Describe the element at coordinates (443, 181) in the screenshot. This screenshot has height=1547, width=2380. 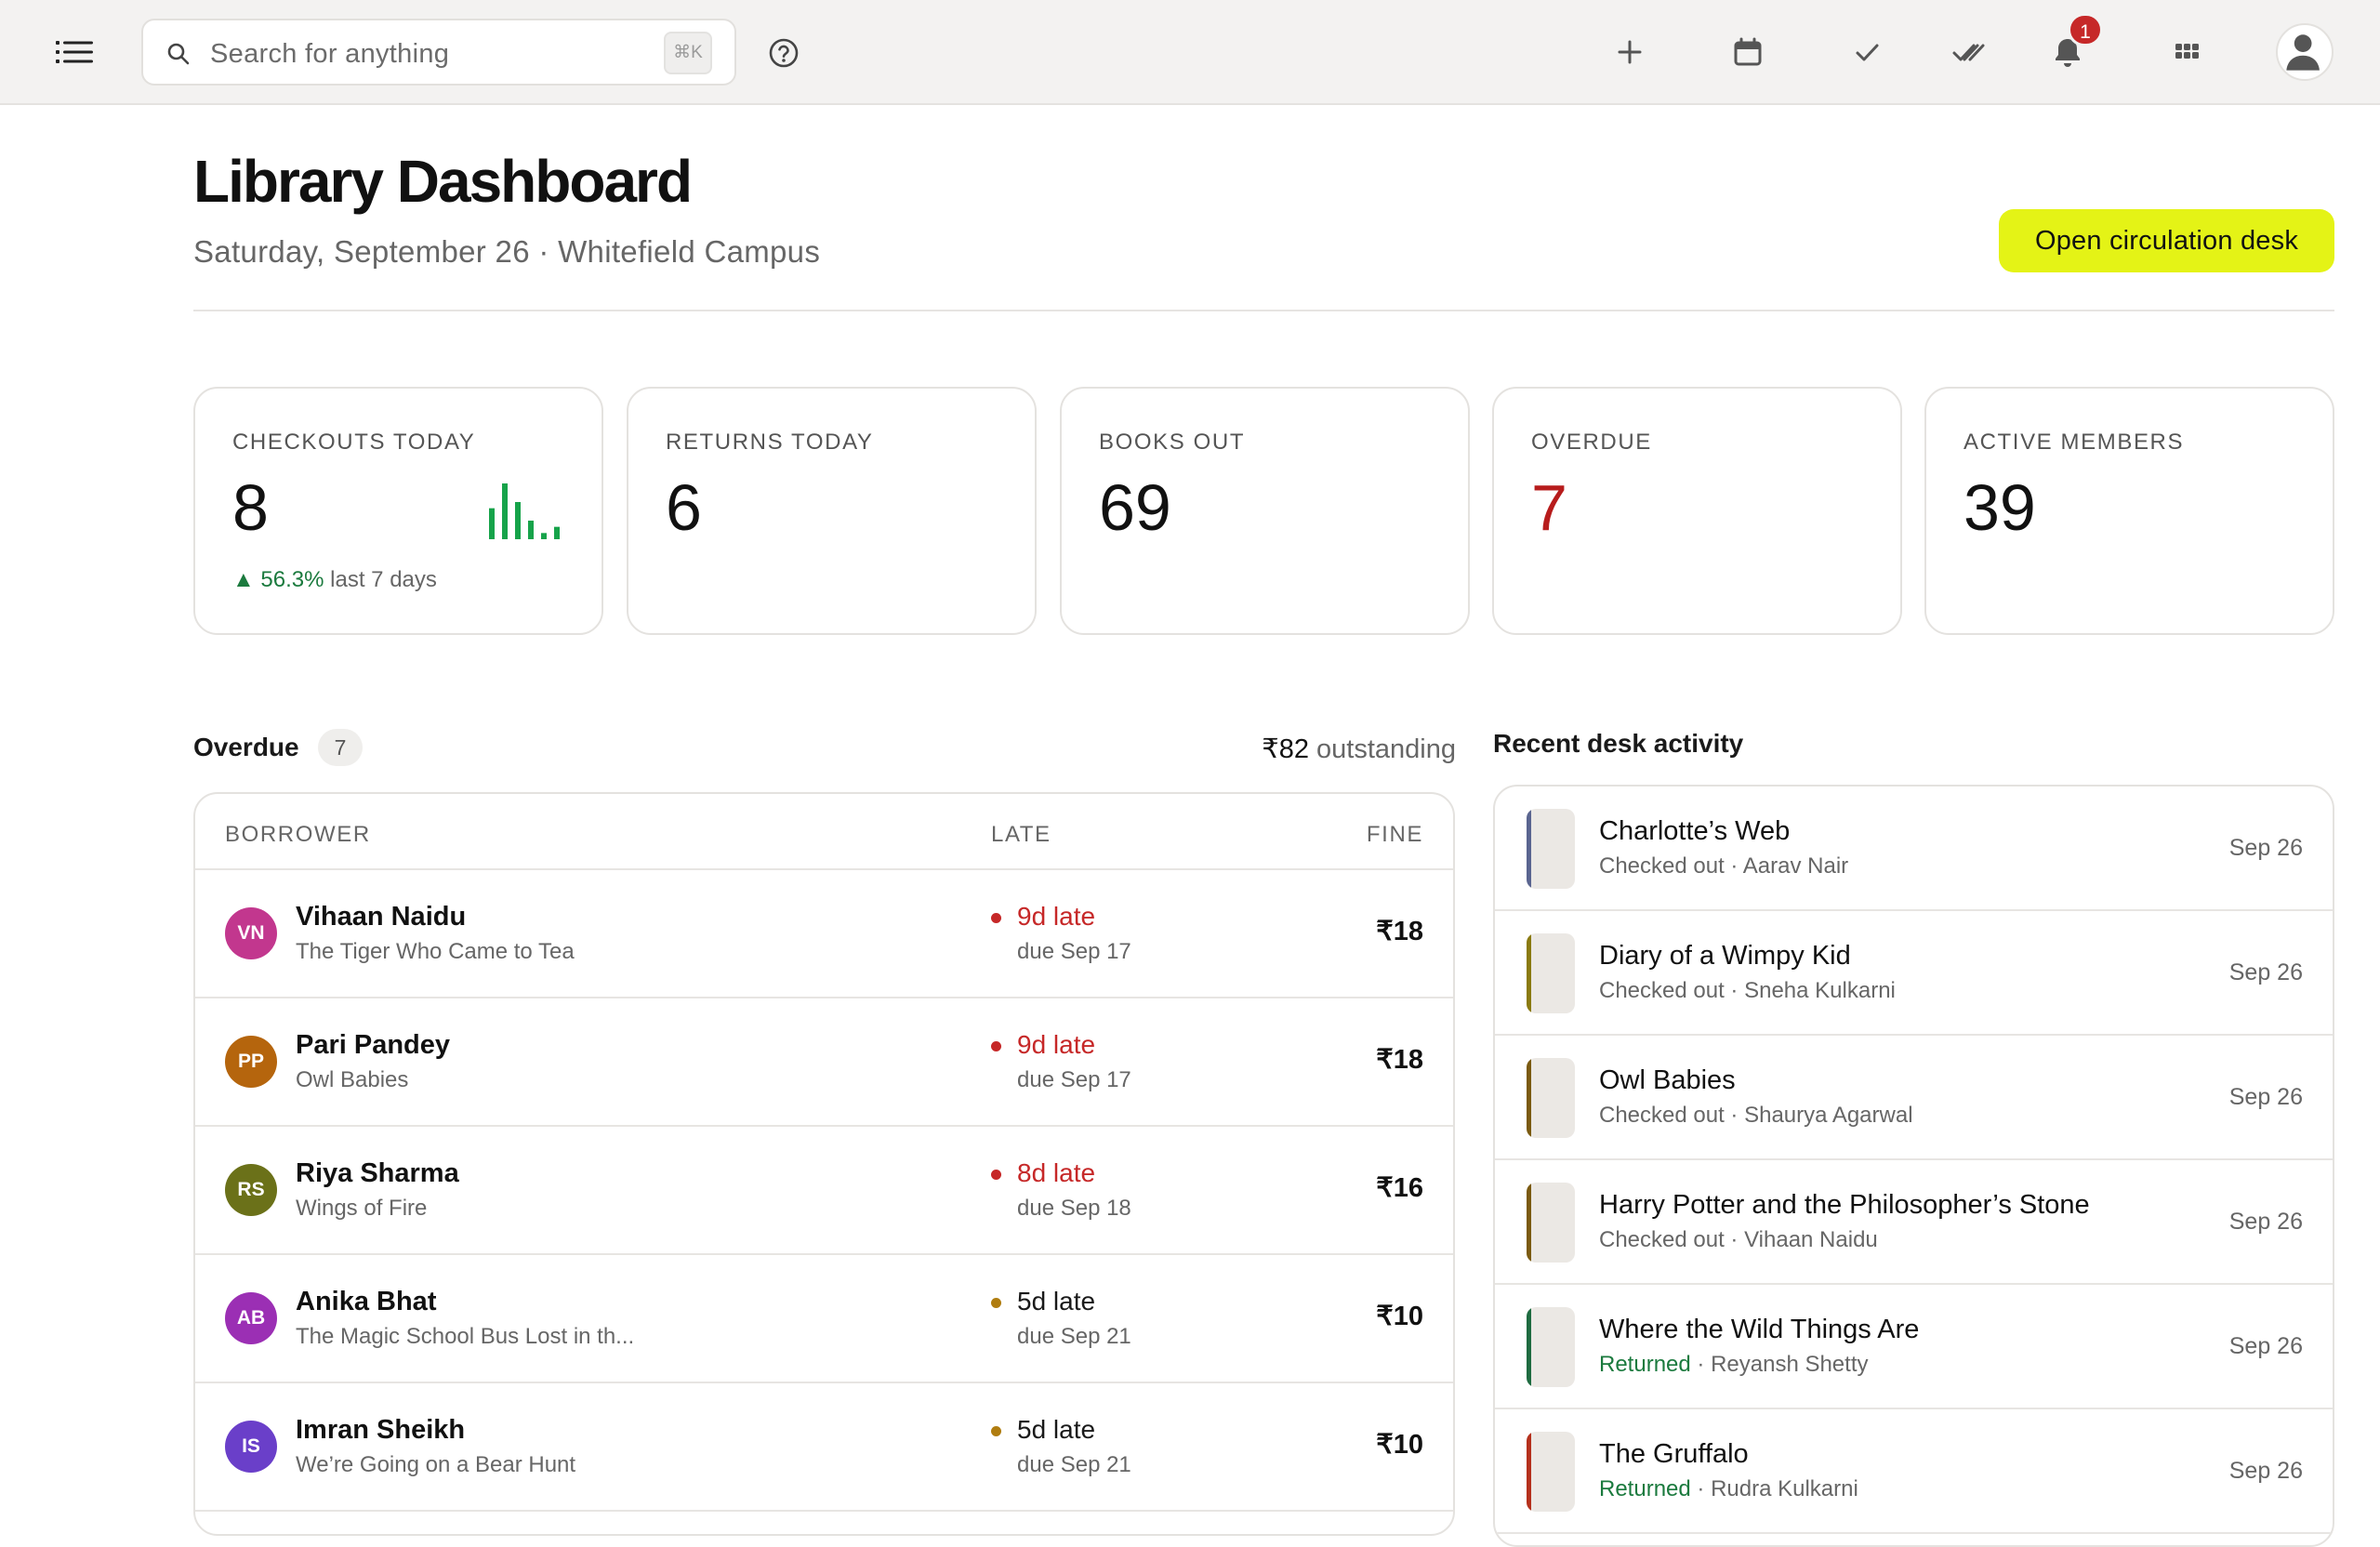
I see `page-title: Library Dashboard` at that location.